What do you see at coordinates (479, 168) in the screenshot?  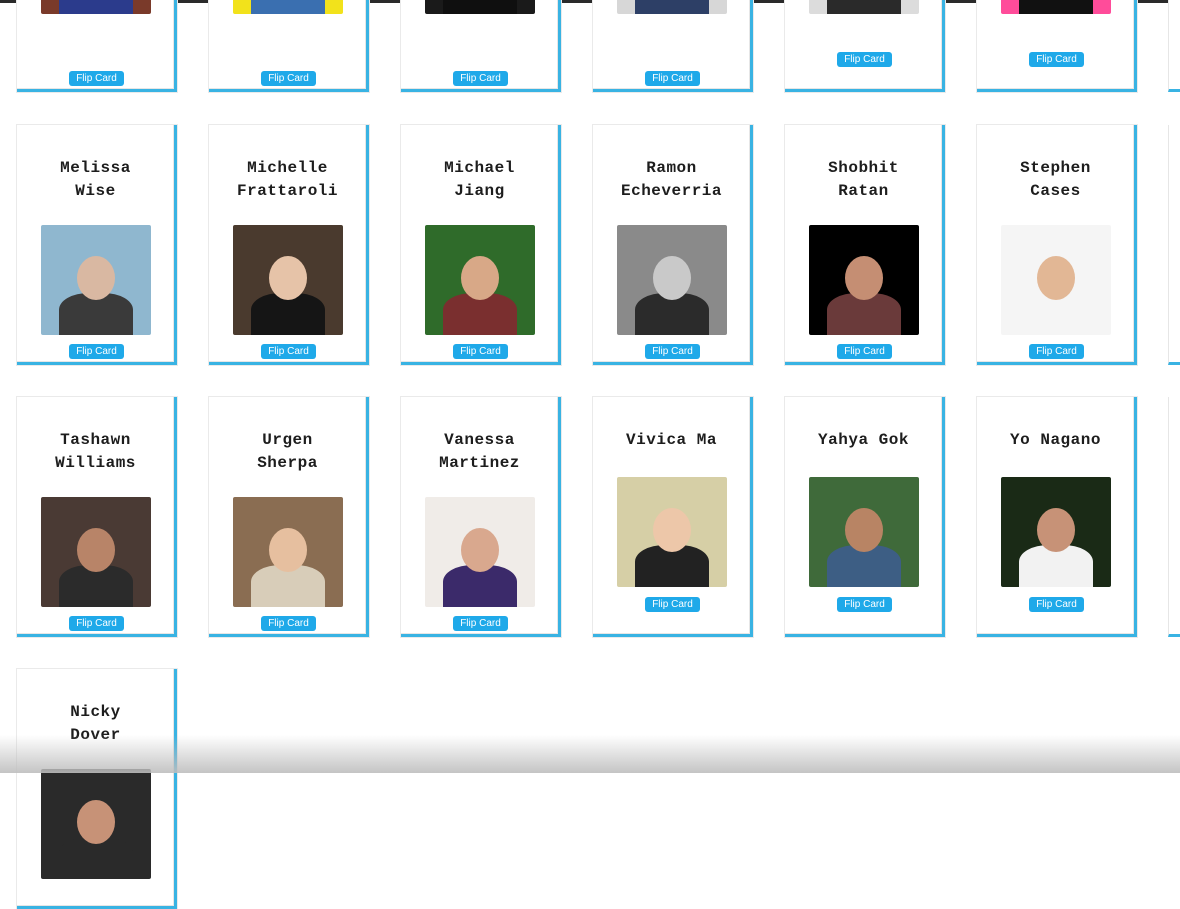 I see `profile-name-line: Michael` at bounding box center [479, 168].